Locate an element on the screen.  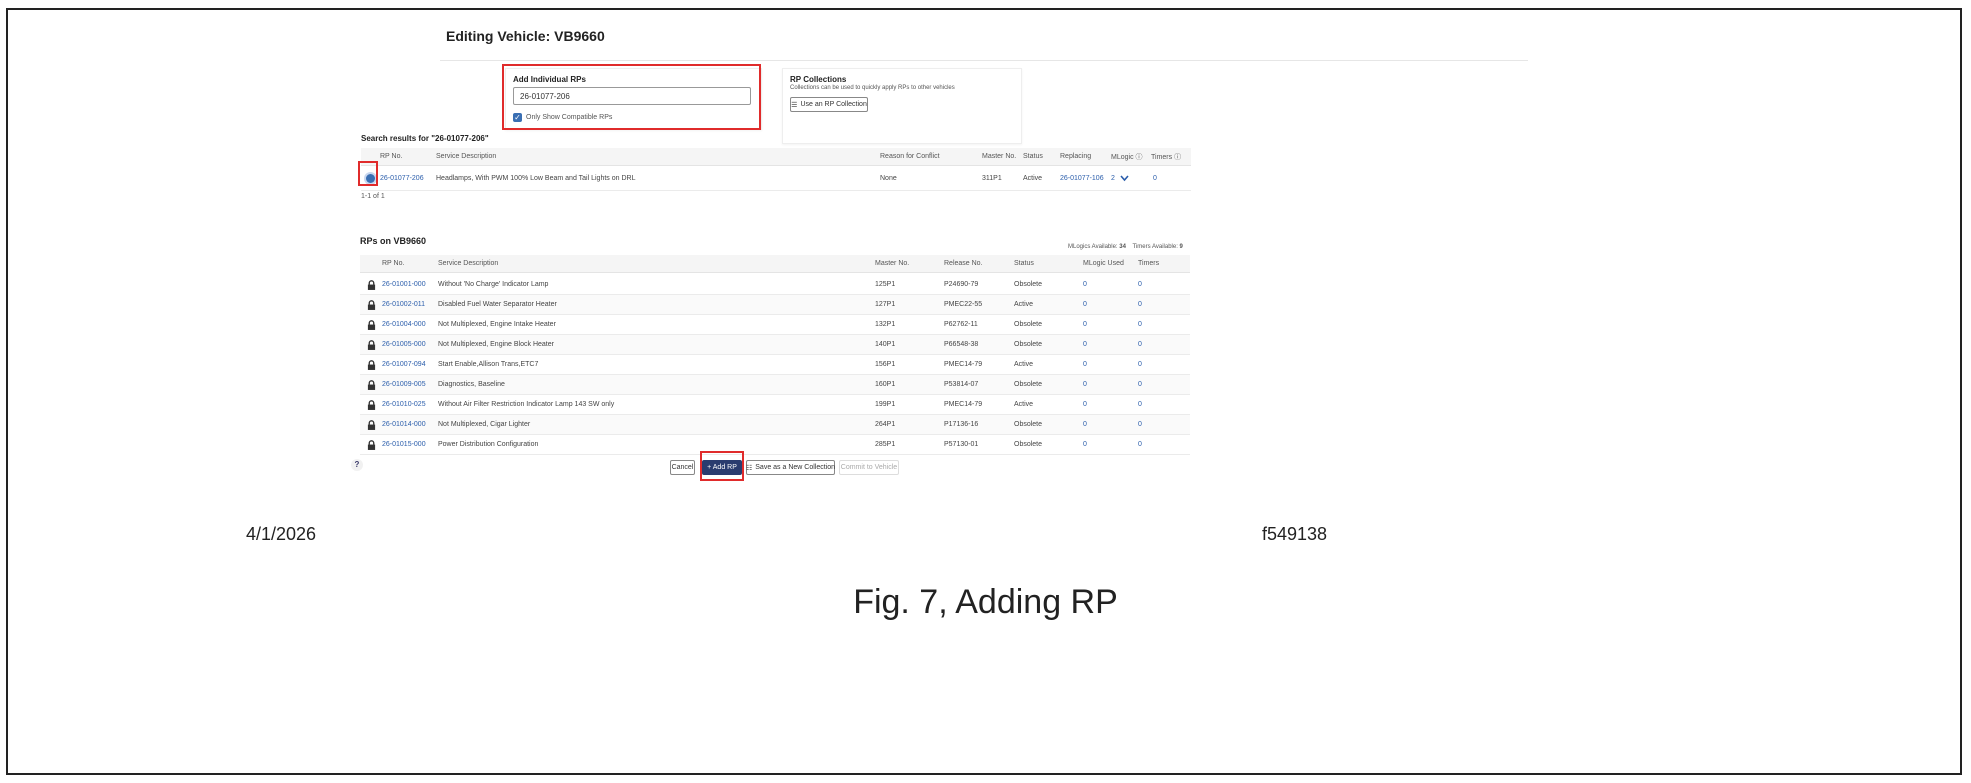
help-icon: ? is located at coordinates (357, 465).